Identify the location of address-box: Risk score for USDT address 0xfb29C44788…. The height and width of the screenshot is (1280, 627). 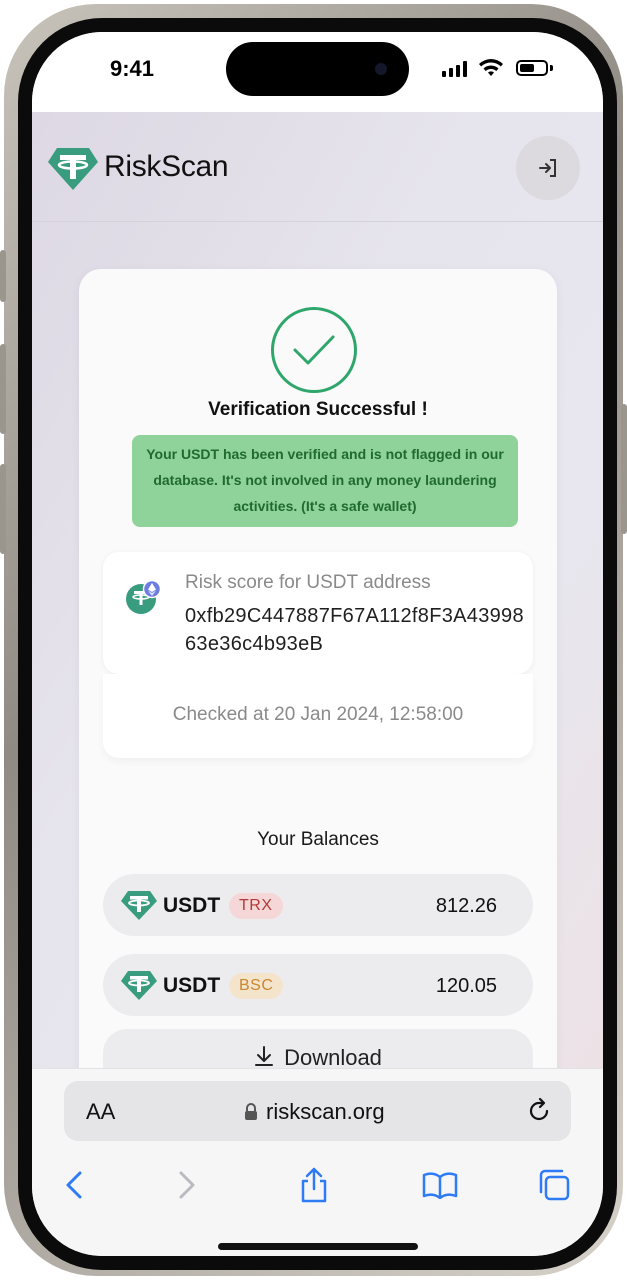
(318, 613).